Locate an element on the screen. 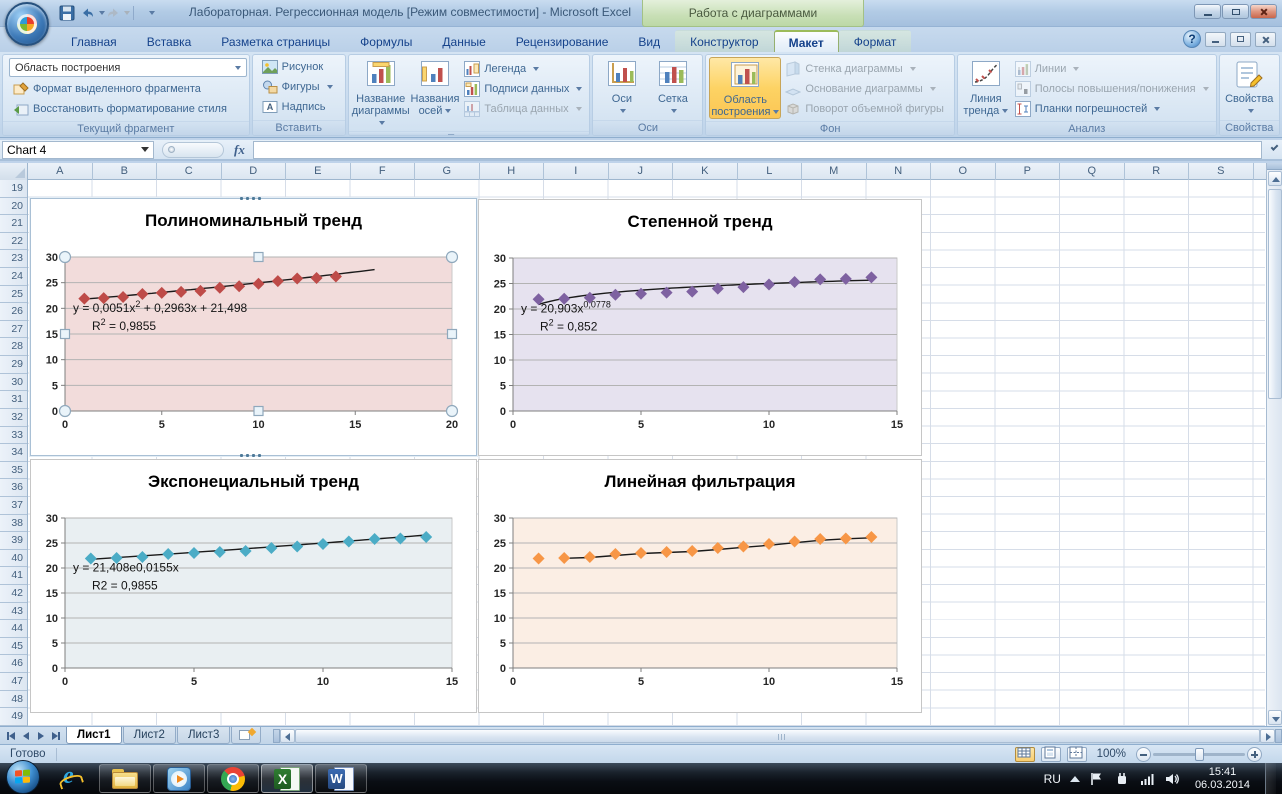 The image size is (1282, 794). volume-icon is located at coordinates (1172, 779).